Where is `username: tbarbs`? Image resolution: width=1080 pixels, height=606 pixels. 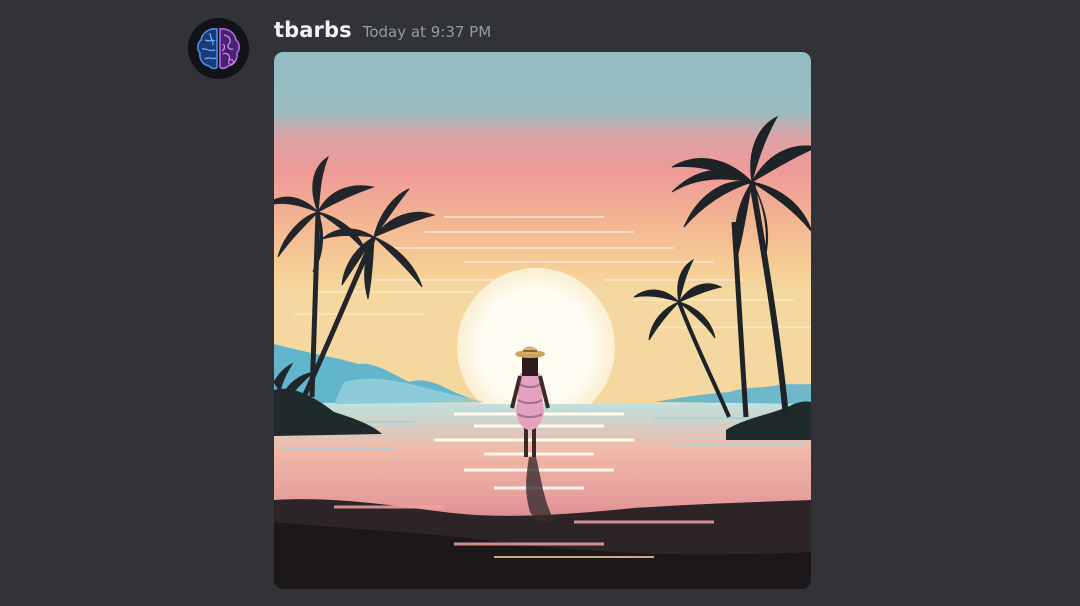
username: tbarbs is located at coordinates (313, 30).